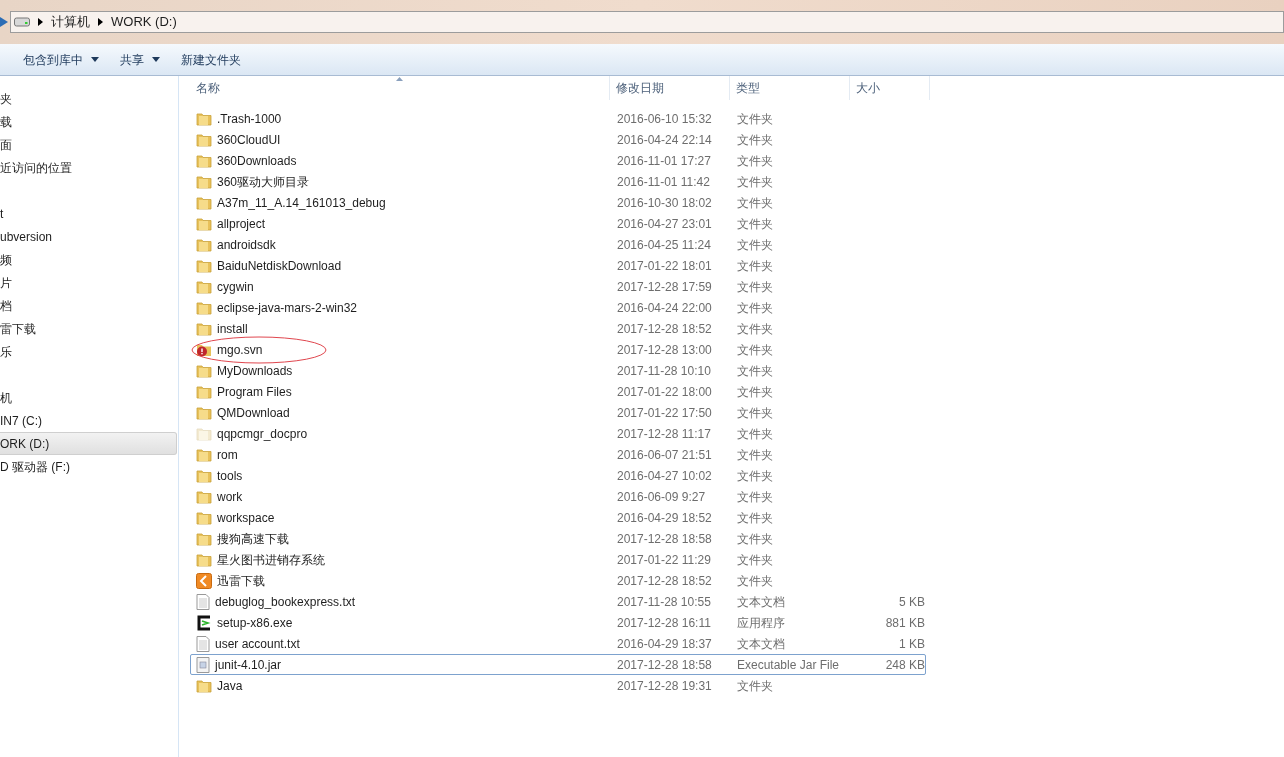  Describe the element at coordinates (88, 282) in the screenshot. I see `nav-item: 片` at that location.